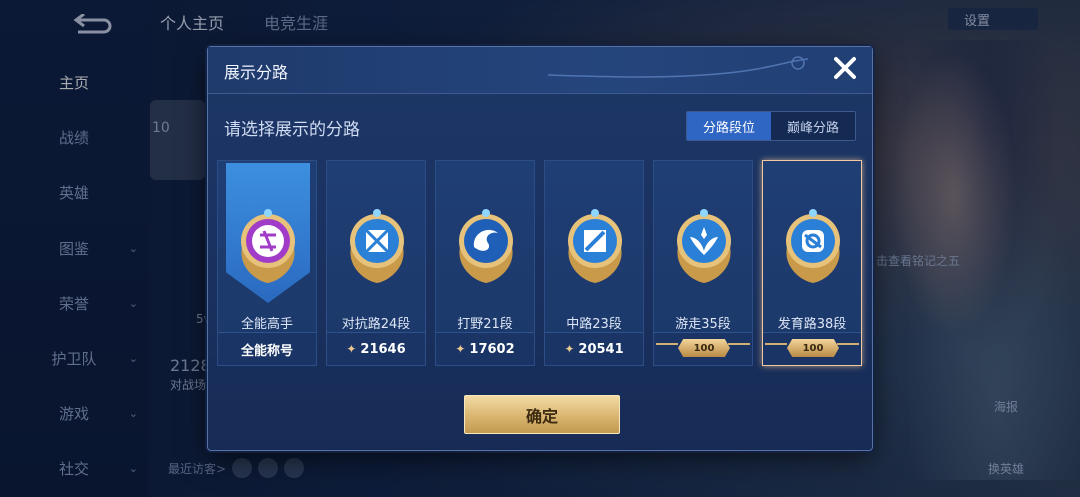  Describe the element at coordinates (256, 72) in the screenshot. I see `dialog-title: 展示分路` at that location.